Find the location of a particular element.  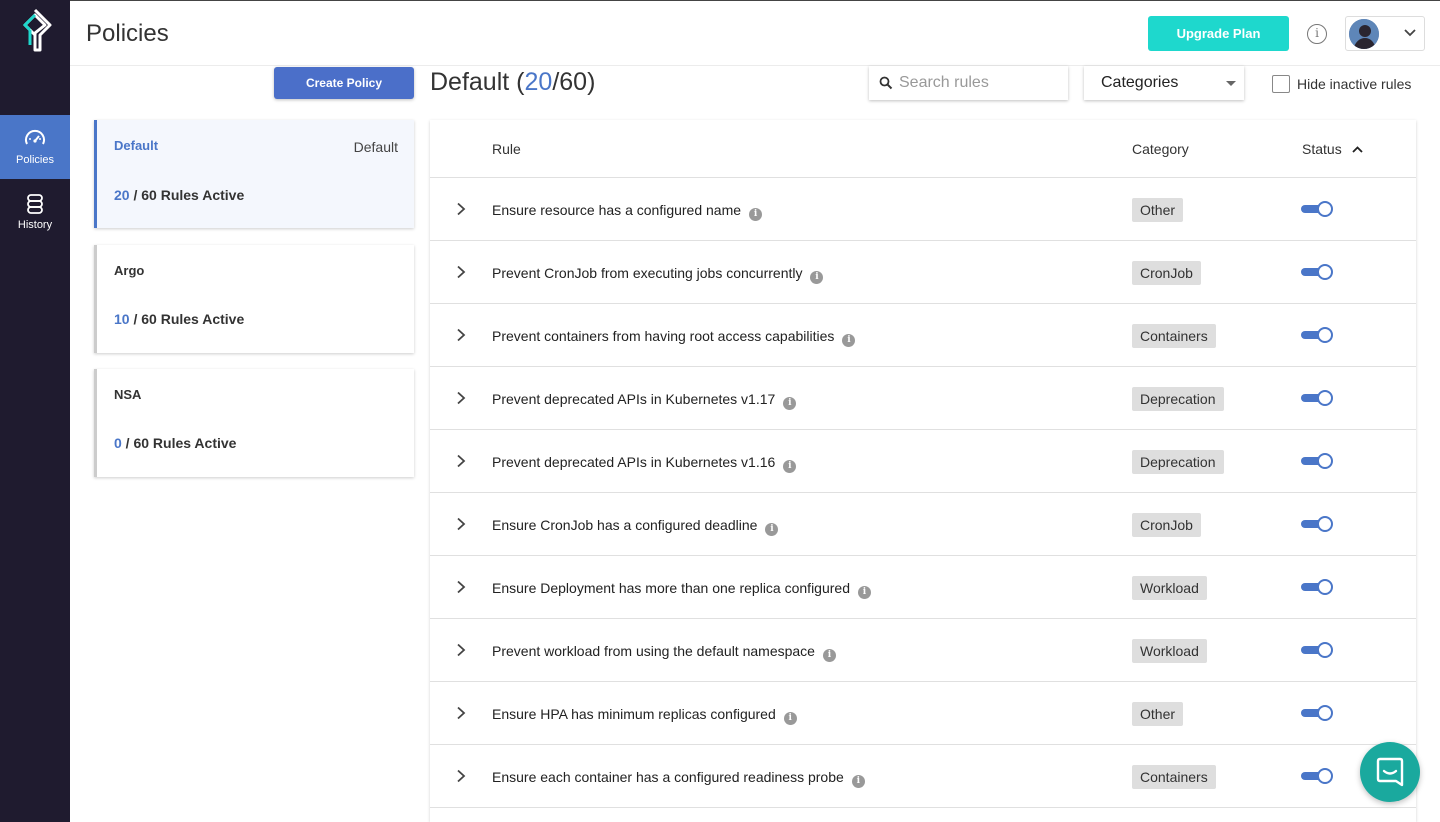

nav-item-history: History is located at coordinates (35, 212).